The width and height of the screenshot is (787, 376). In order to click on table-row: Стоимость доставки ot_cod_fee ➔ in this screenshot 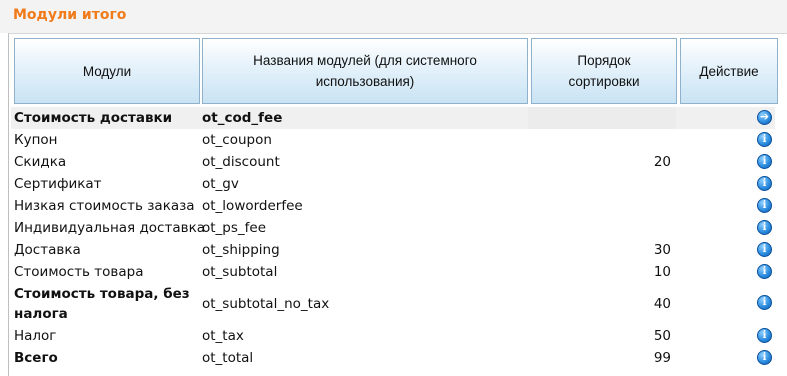, I will do `click(393, 118)`.